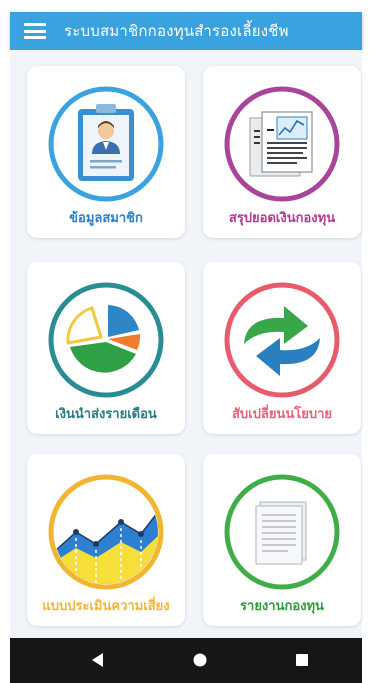 The width and height of the screenshot is (372, 683). I want to click on recent-apps-button, so click(302, 660).